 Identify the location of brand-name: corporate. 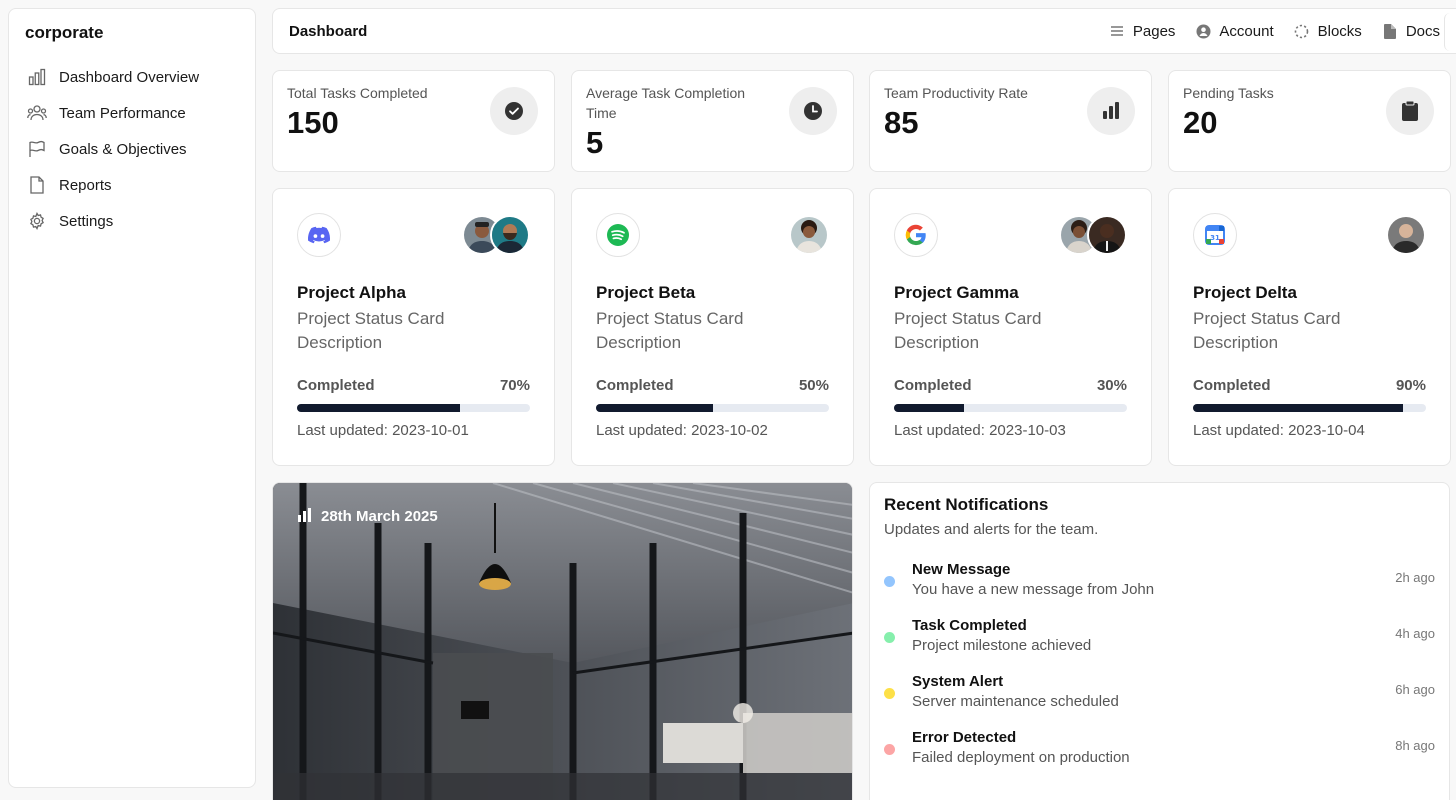
(132, 33).